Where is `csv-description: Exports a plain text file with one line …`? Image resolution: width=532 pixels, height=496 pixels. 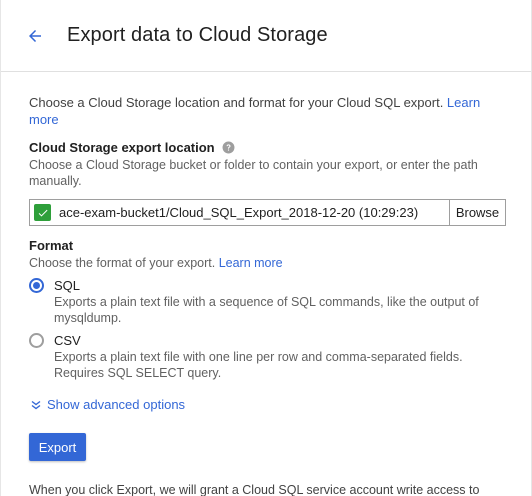
csv-description: Exports a plain text file with one line … is located at coordinates (258, 365).